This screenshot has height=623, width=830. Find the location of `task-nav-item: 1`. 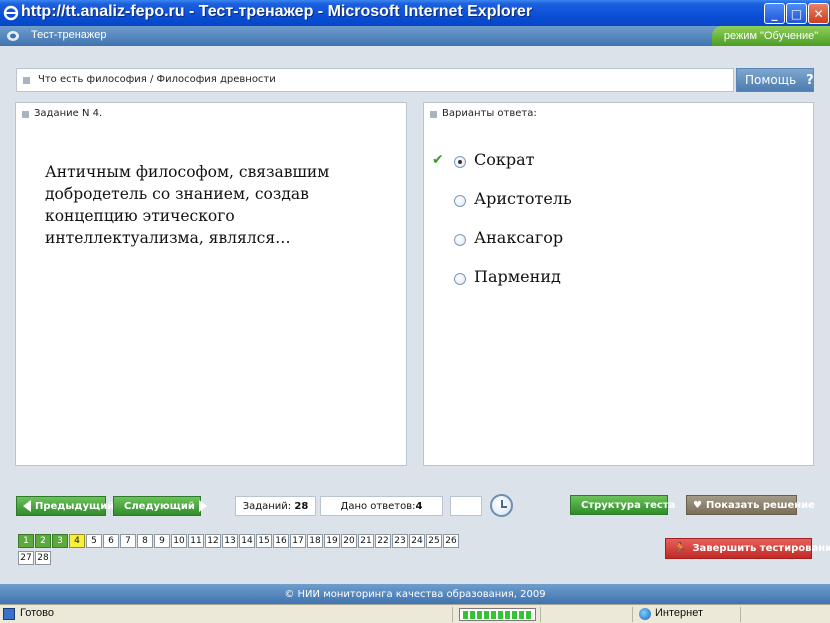

task-nav-item: 1 is located at coordinates (26, 541).